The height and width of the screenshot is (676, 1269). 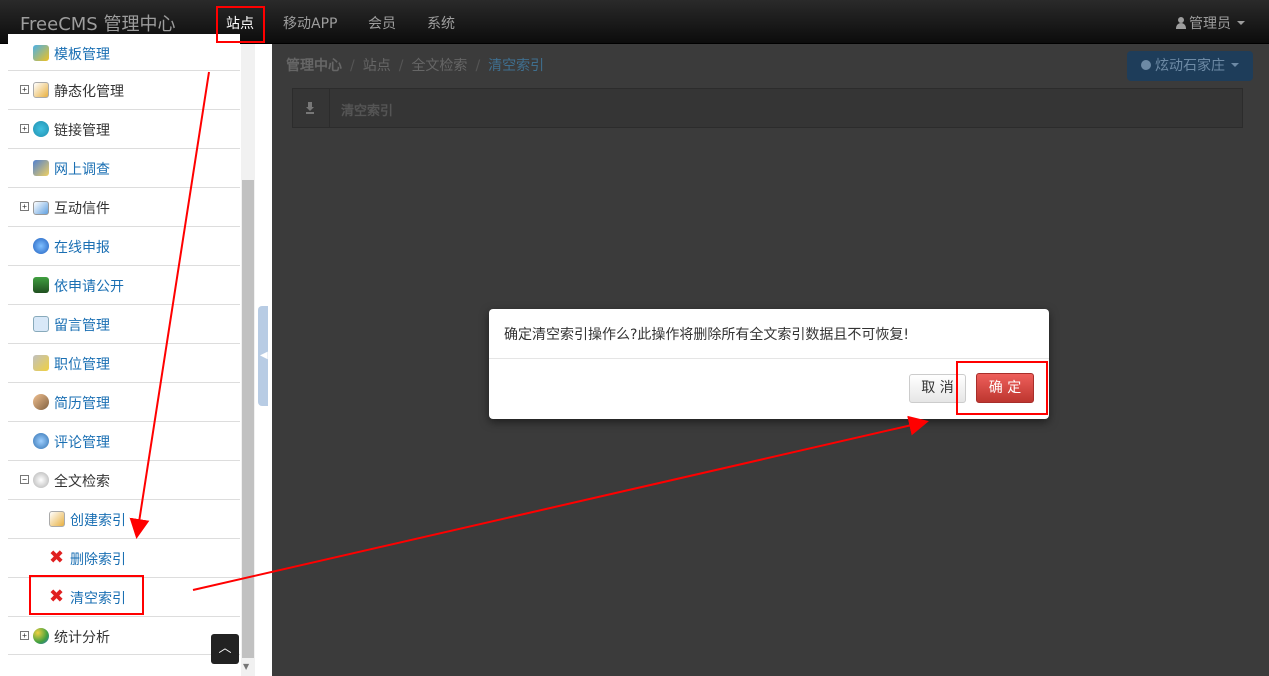 What do you see at coordinates (169, 305) in the screenshot?
I see `arrow-site-to-clear-index` at bounding box center [169, 305].